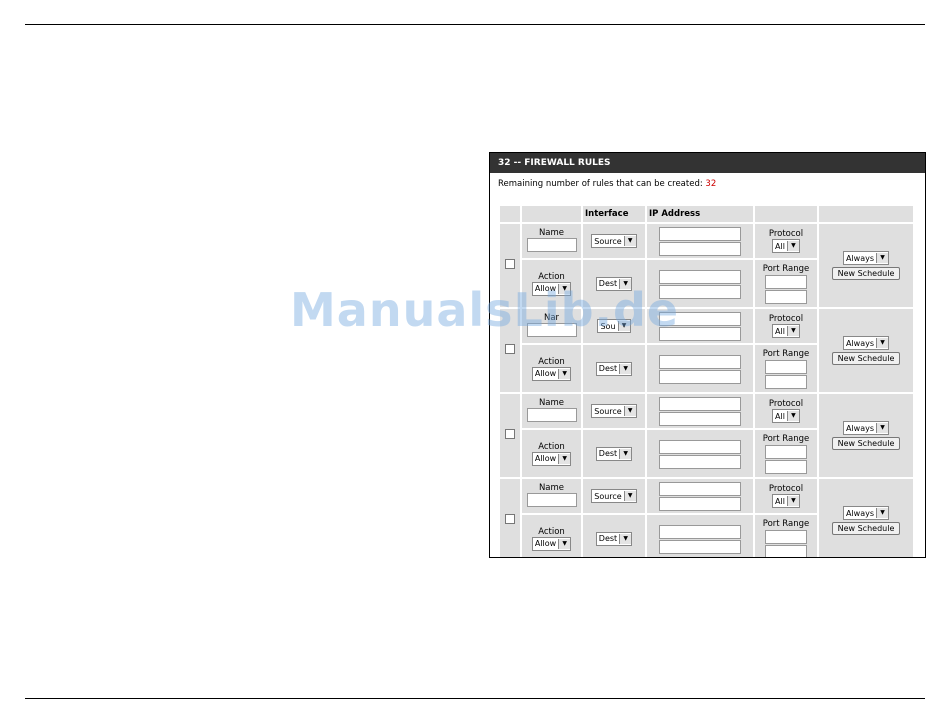 The height and width of the screenshot is (725, 950). Describe the element at coordinates (475, 698) in the screenshot. I see `bottom-divider` at that location.